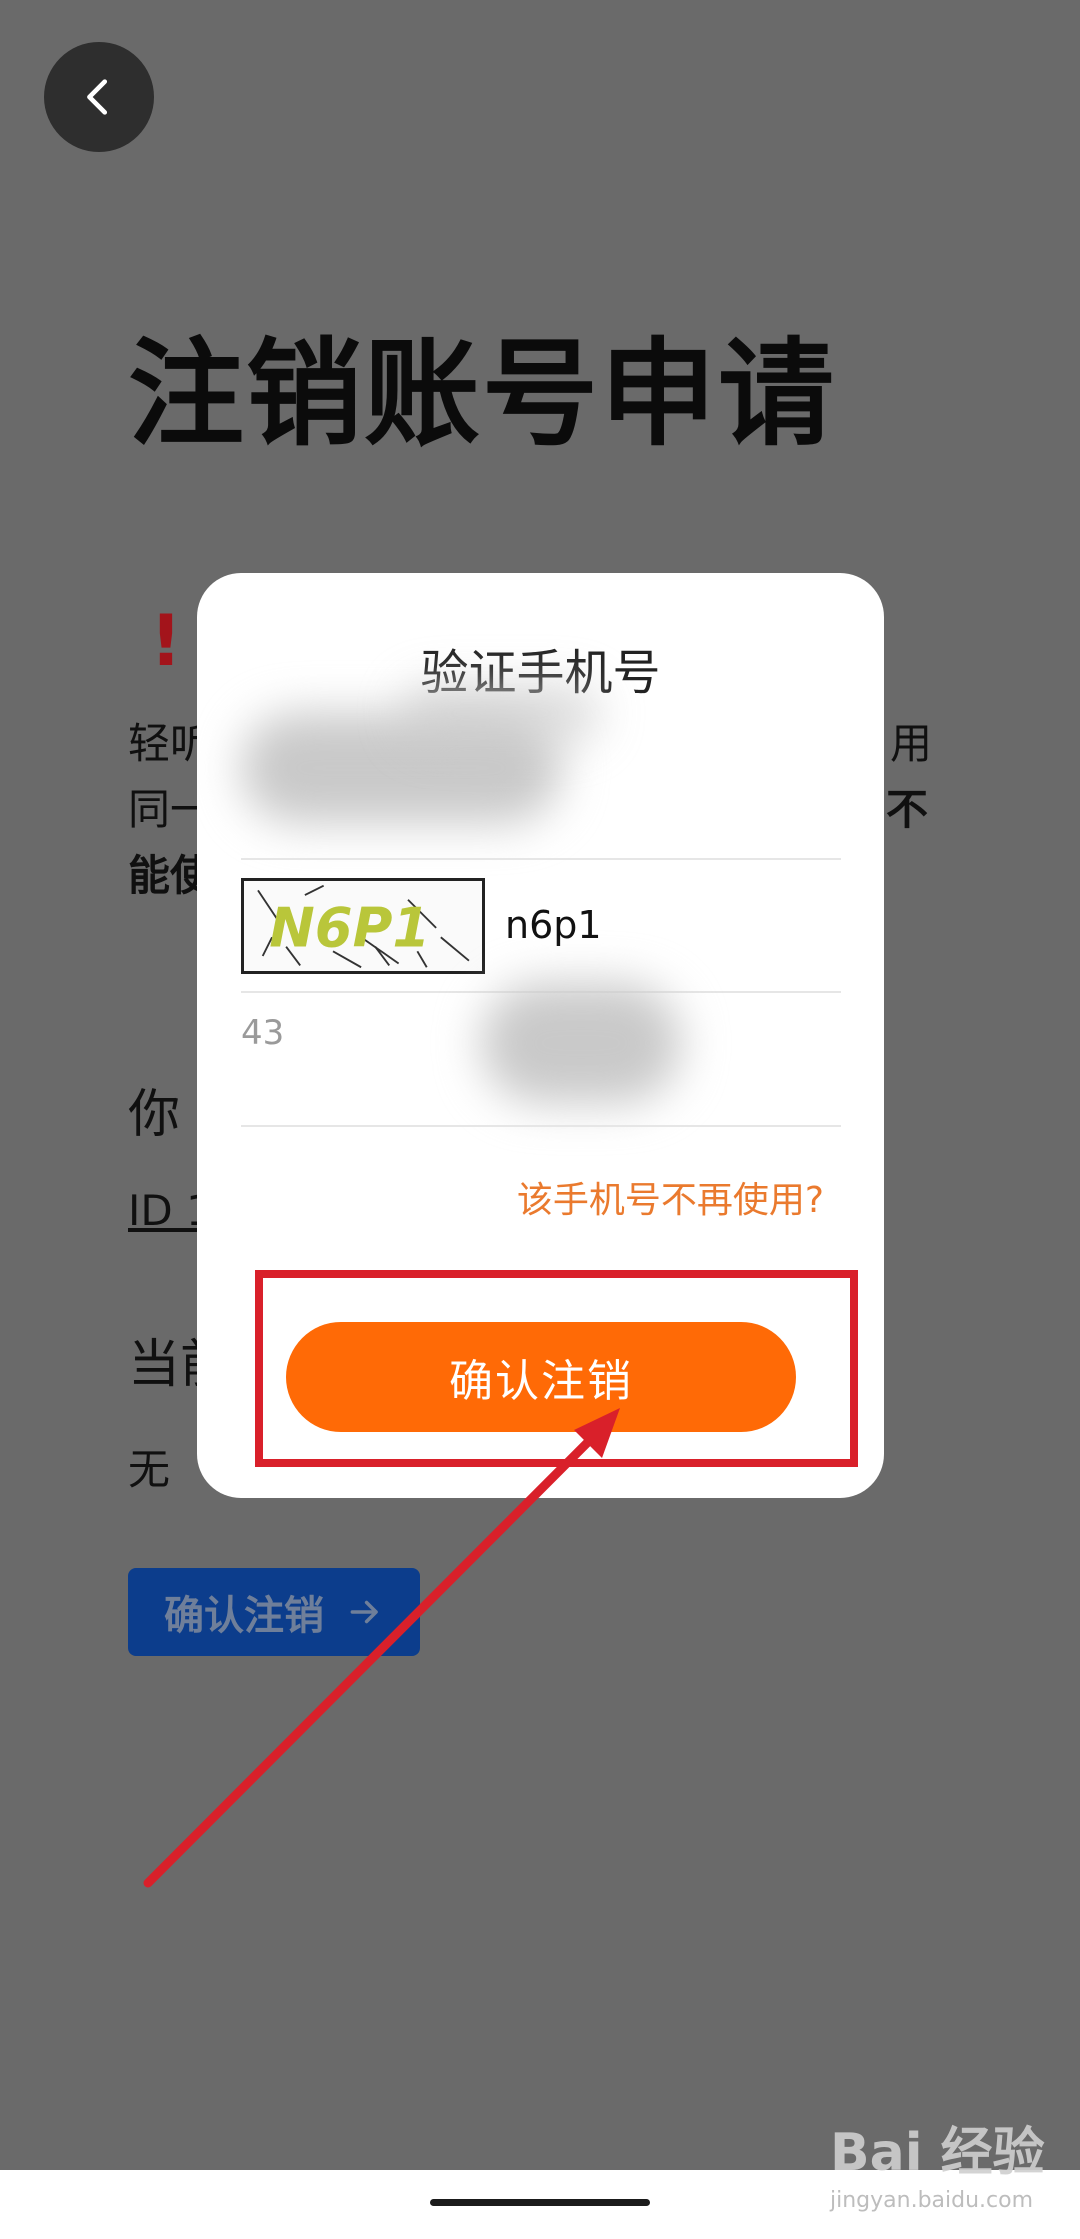 This screenshot has width=1080, height=2239. What do you see at coordinates (556, 1368) in the screenshot?
I see `highlight-box` at bounding box center [556, 1368].